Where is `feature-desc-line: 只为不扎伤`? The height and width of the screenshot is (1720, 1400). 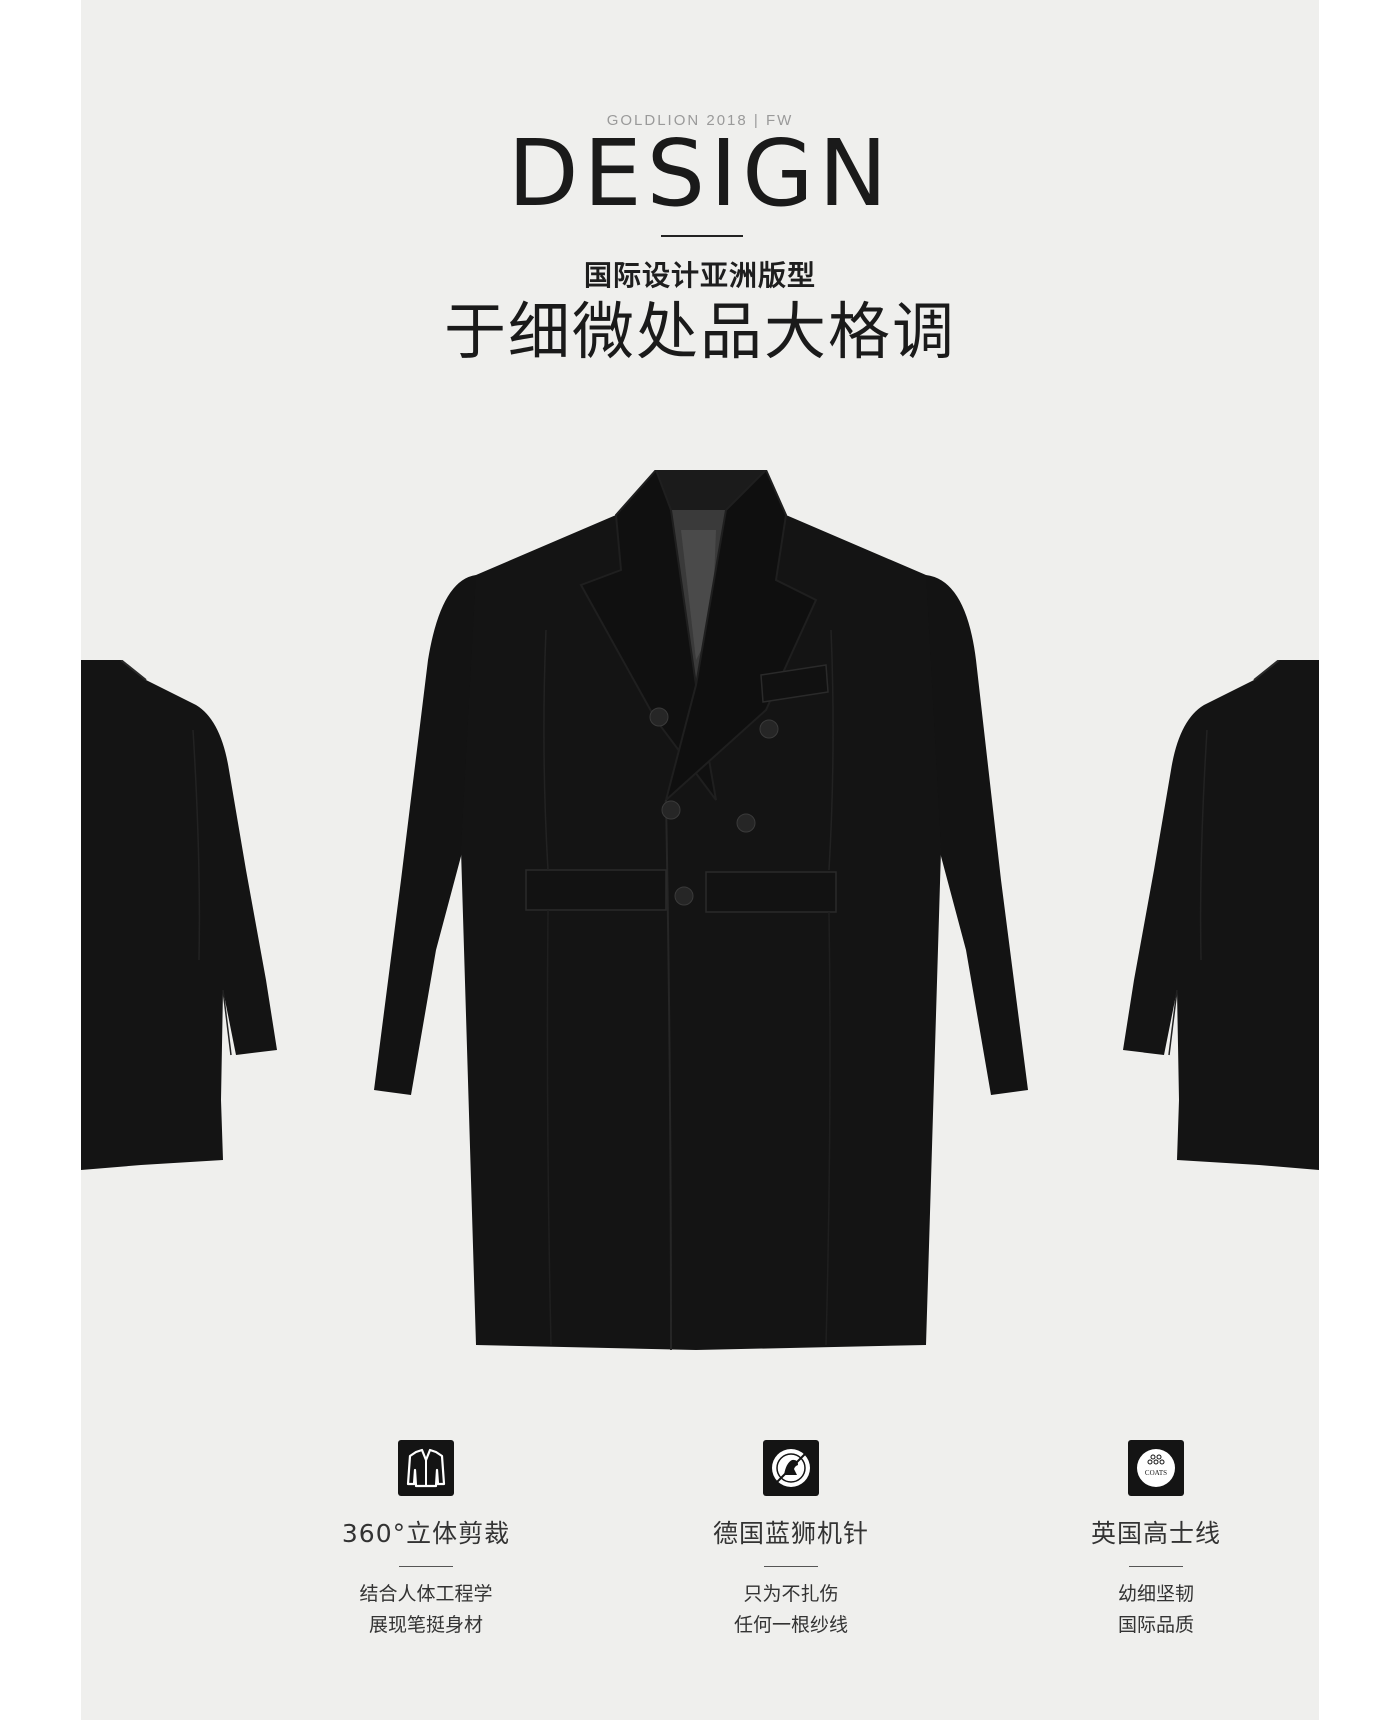 feature-desc-line: 只为不扎伤 is located at coordinates (791, 1594).